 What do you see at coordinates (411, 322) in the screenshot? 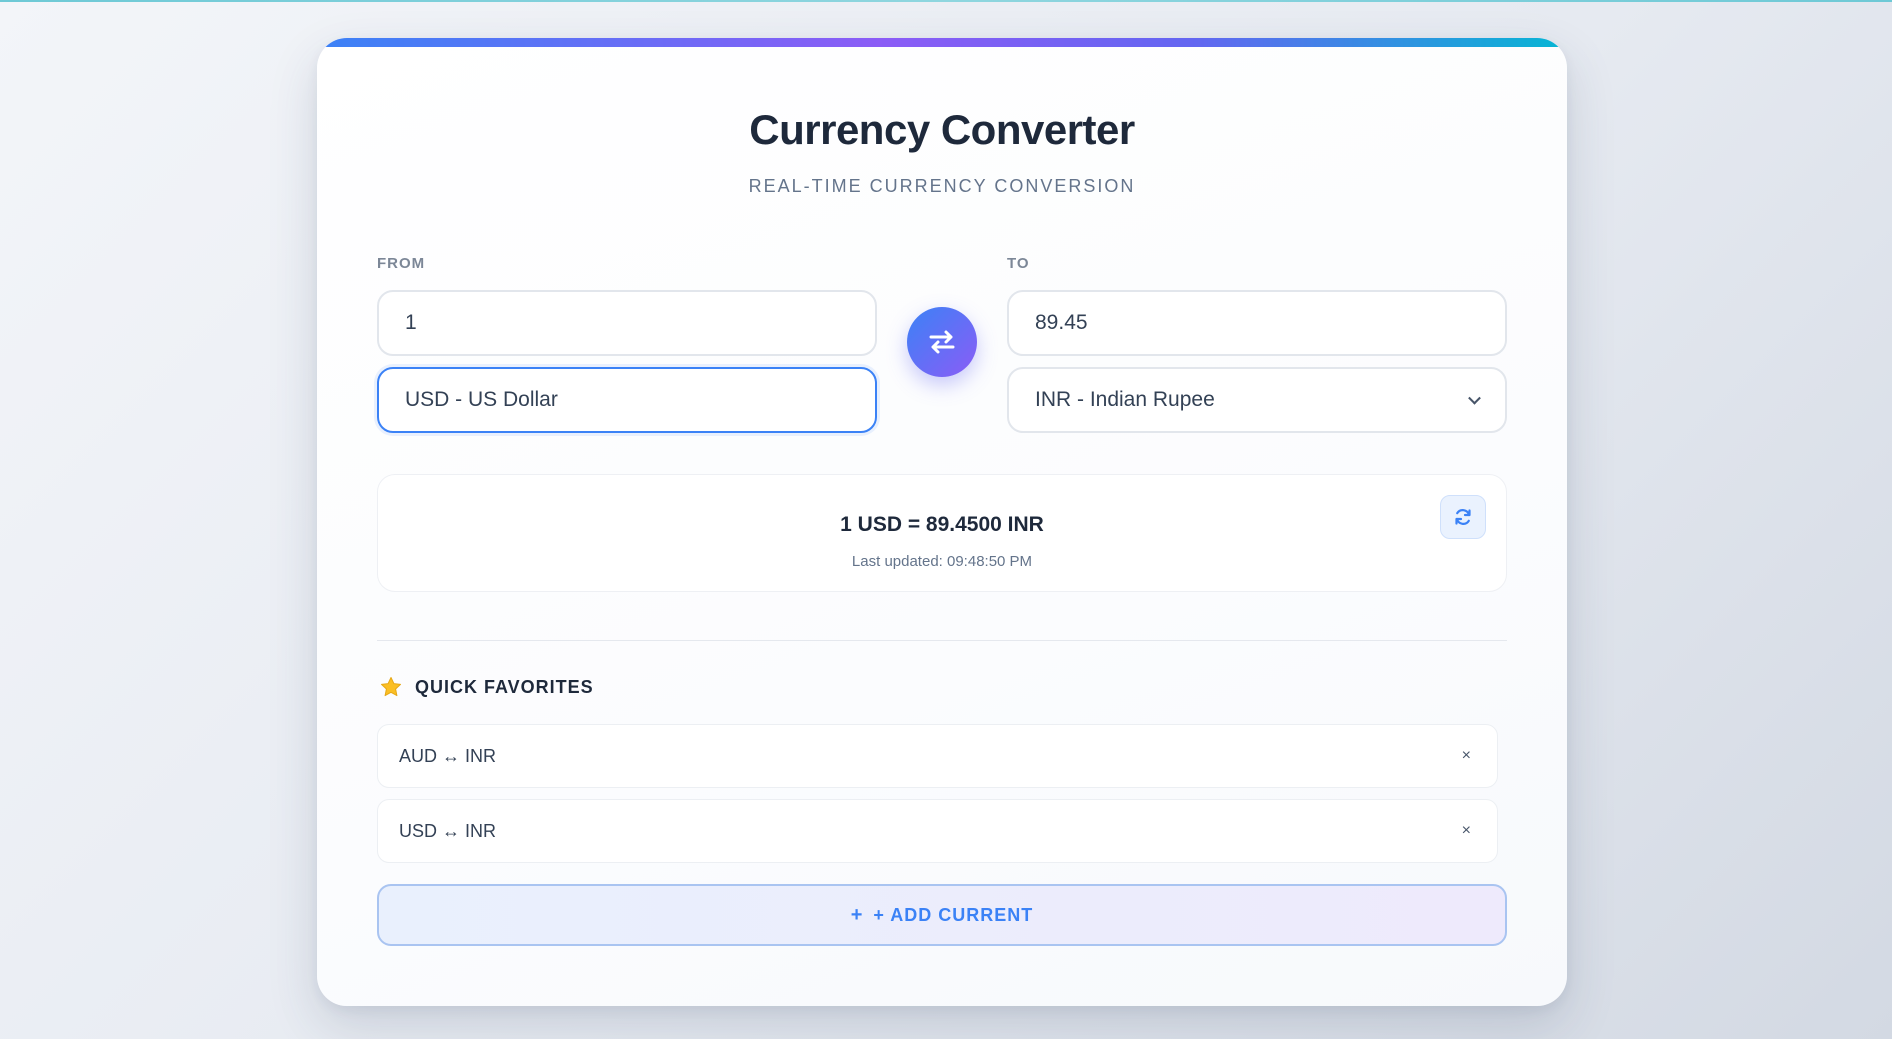
I see `from-amount-value: 1` at bounding box center [411, 322].